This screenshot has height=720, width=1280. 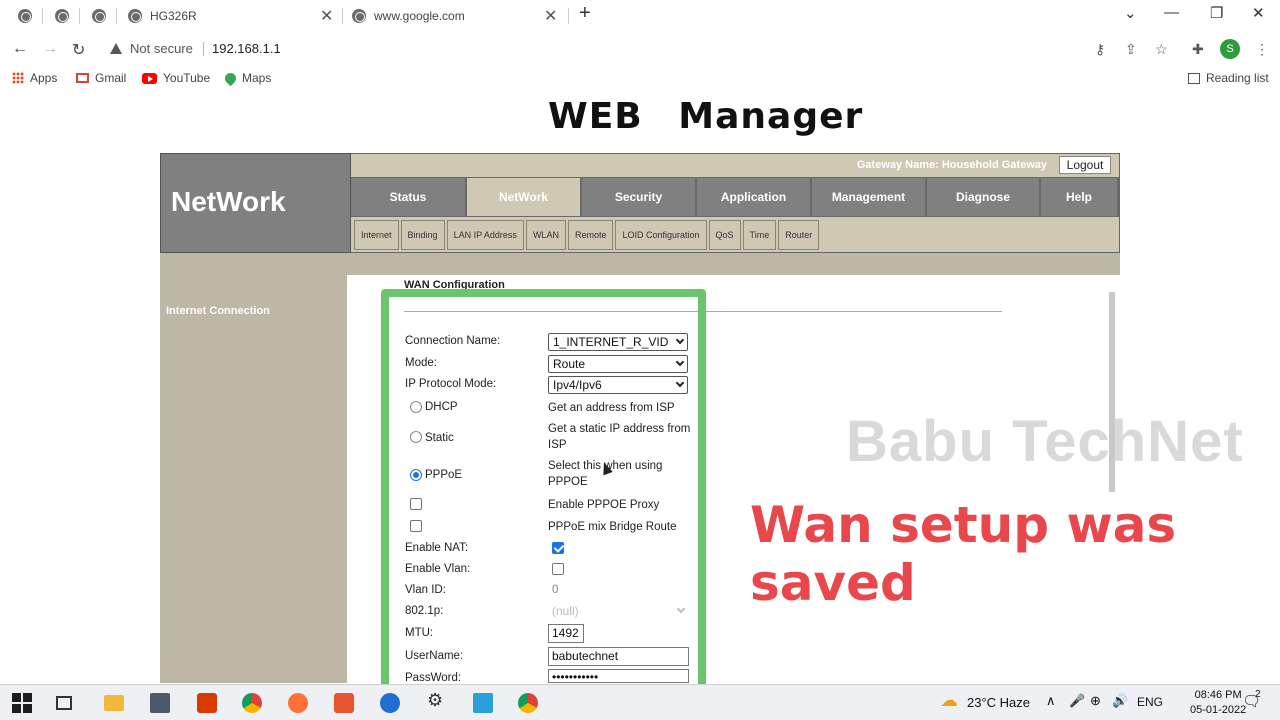 What do you see at coordinates (485, 235) in the screenshot?
I see `subtab-lan-ip-address: LAN IP Address` at bounding box center [485, 235].